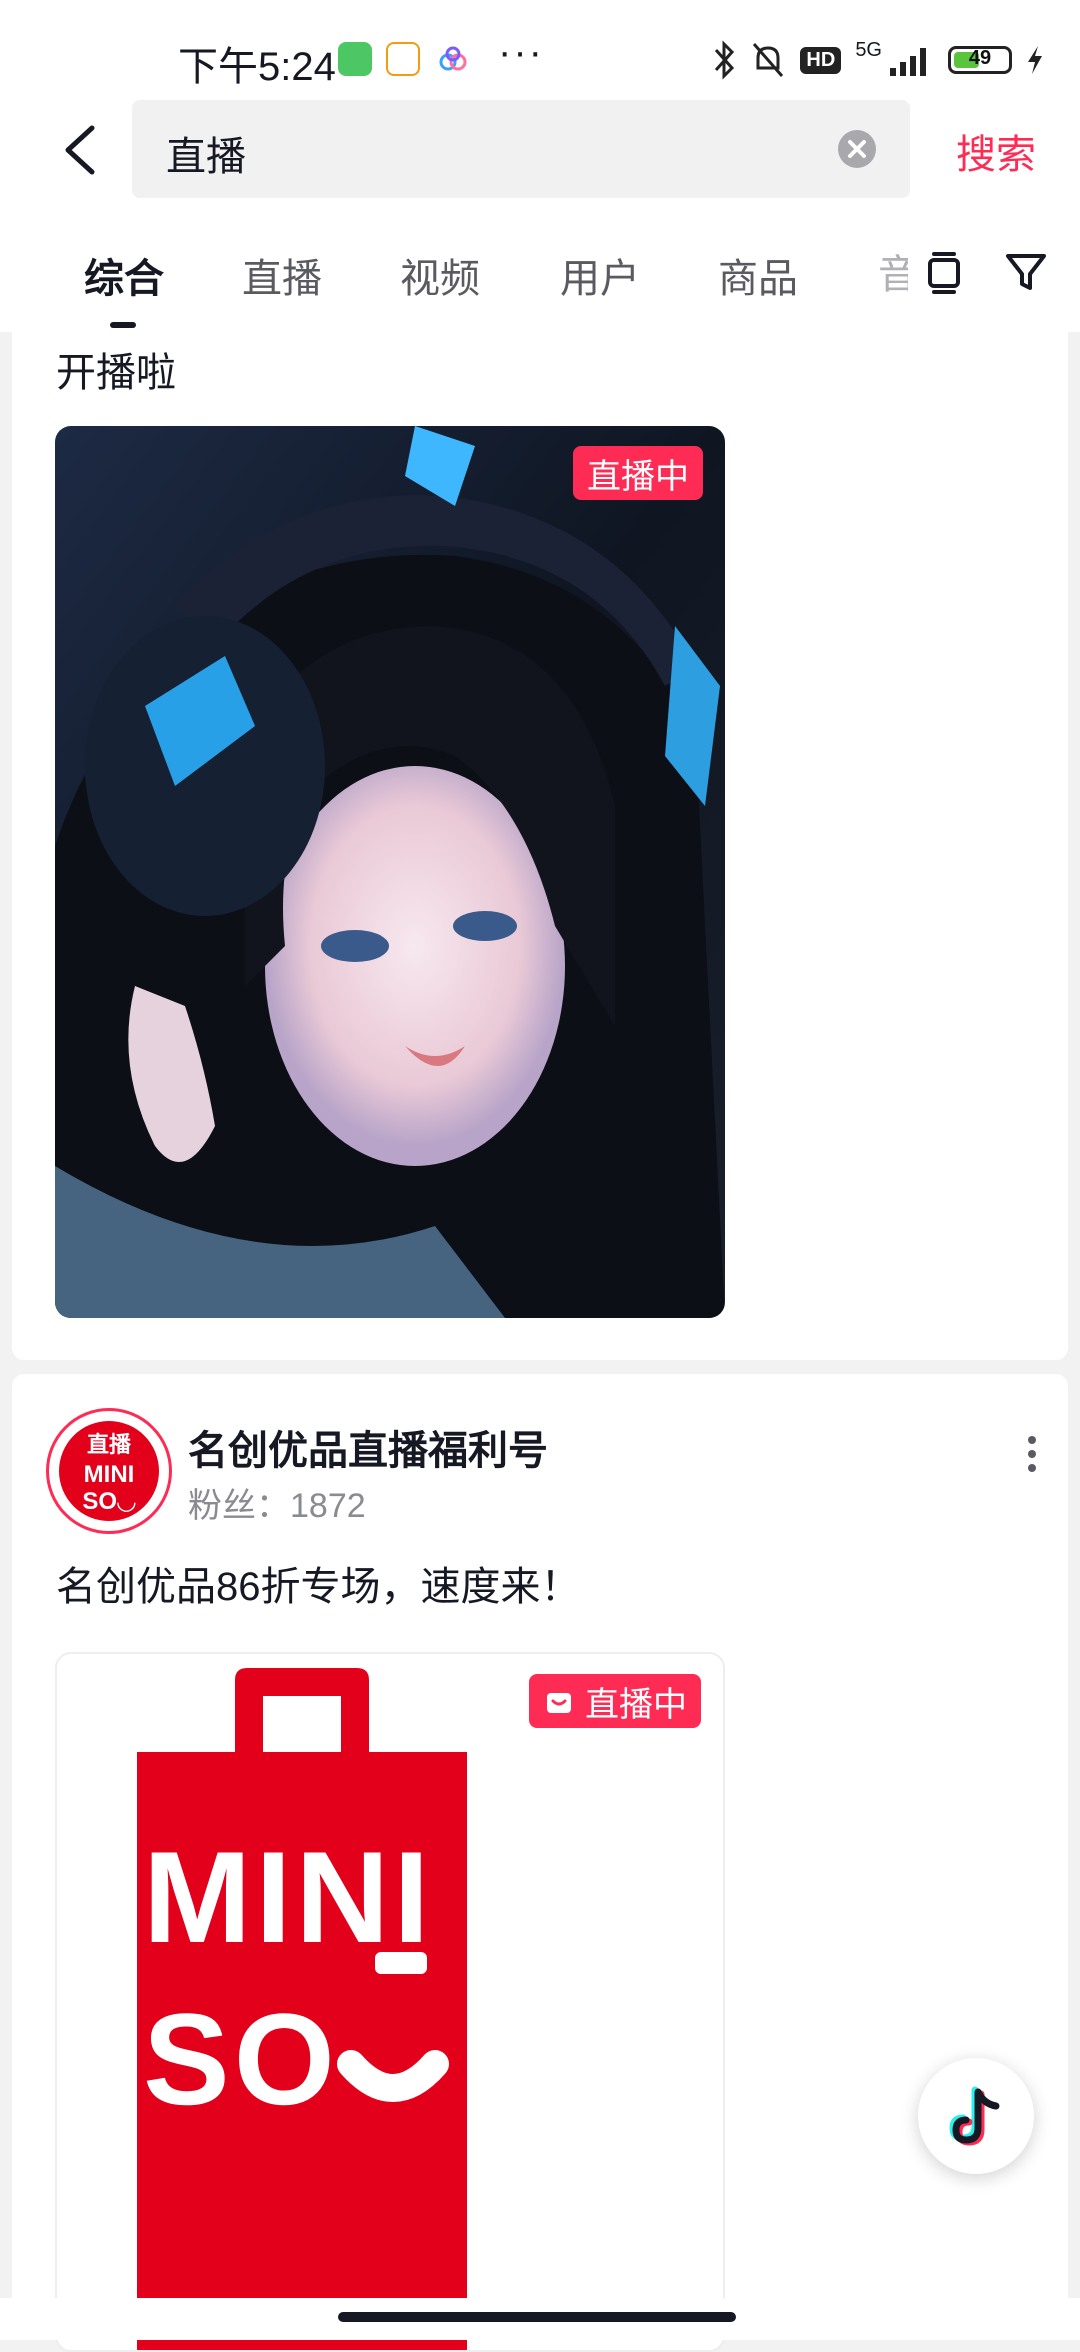 Image resolution: width=1080 pixels, height=2352 pixels. Describe the element at coordinates (893, 272) in the screenshot. I see `tab-overflow: 音` at that location.